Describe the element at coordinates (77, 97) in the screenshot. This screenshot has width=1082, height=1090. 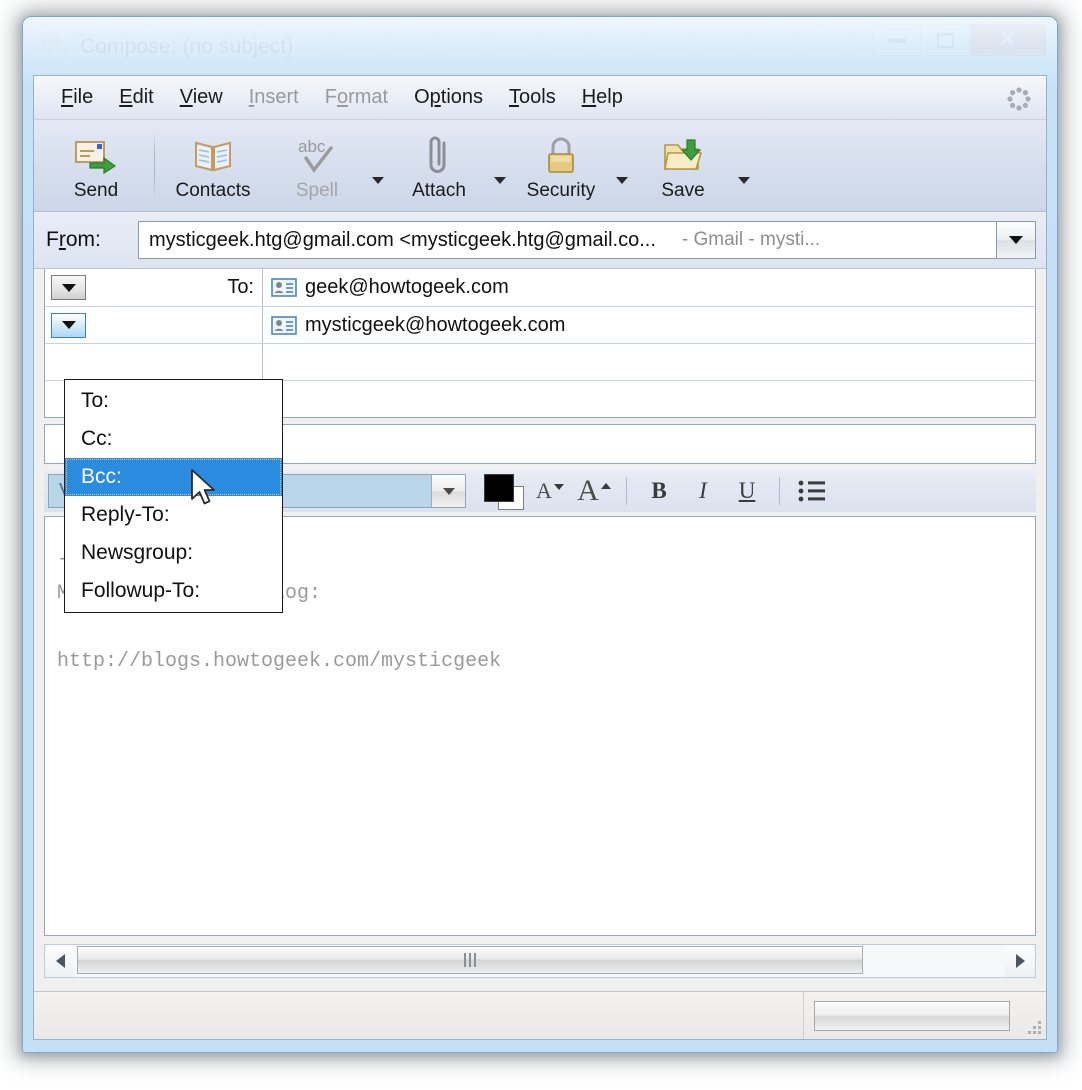
I see `menu-file: File` at that location.